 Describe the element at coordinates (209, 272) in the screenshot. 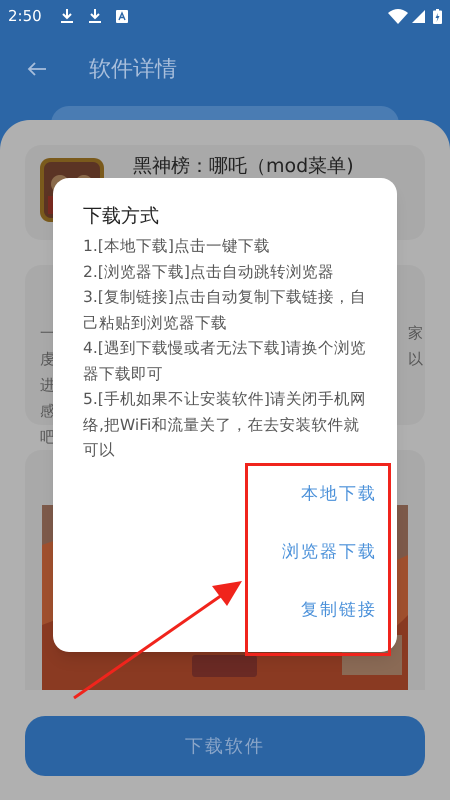

I see `instruction-text: 2.[浏览器下载]点击自动跳转浏览器` at that location.